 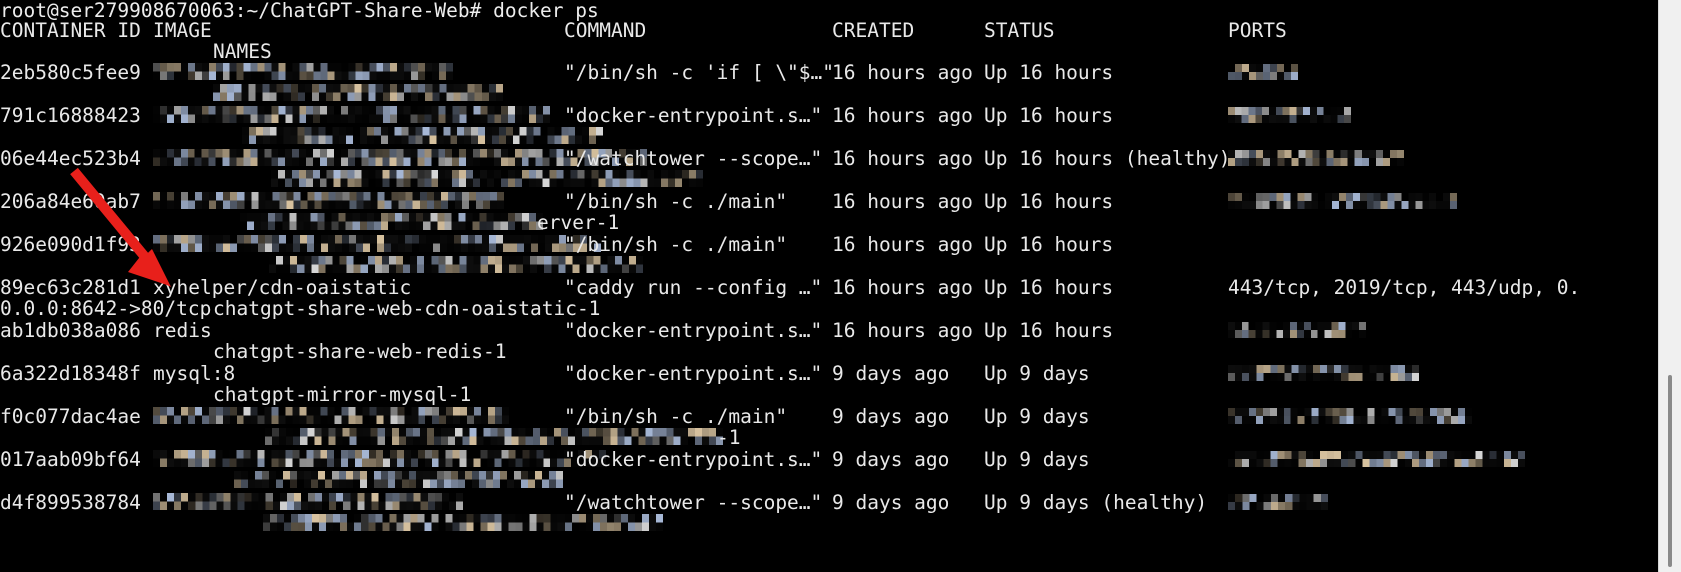 I want to click on cell-container-id: 06e44ec523b4, so click(x=70, y=158).